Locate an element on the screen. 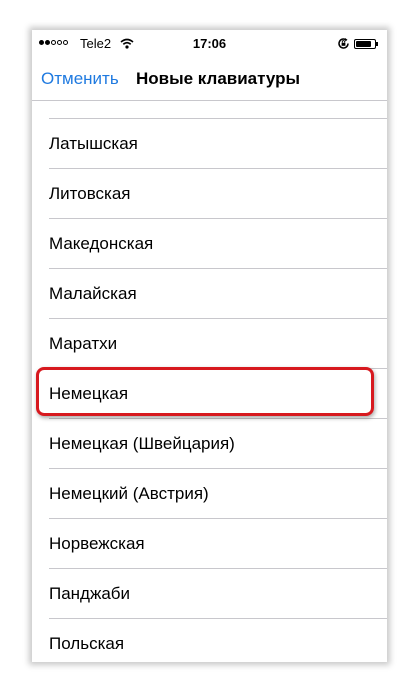 The height and width of the screenshot is (694, 418). keyboard-label: Норвежская is located at coordinates (97, 543).